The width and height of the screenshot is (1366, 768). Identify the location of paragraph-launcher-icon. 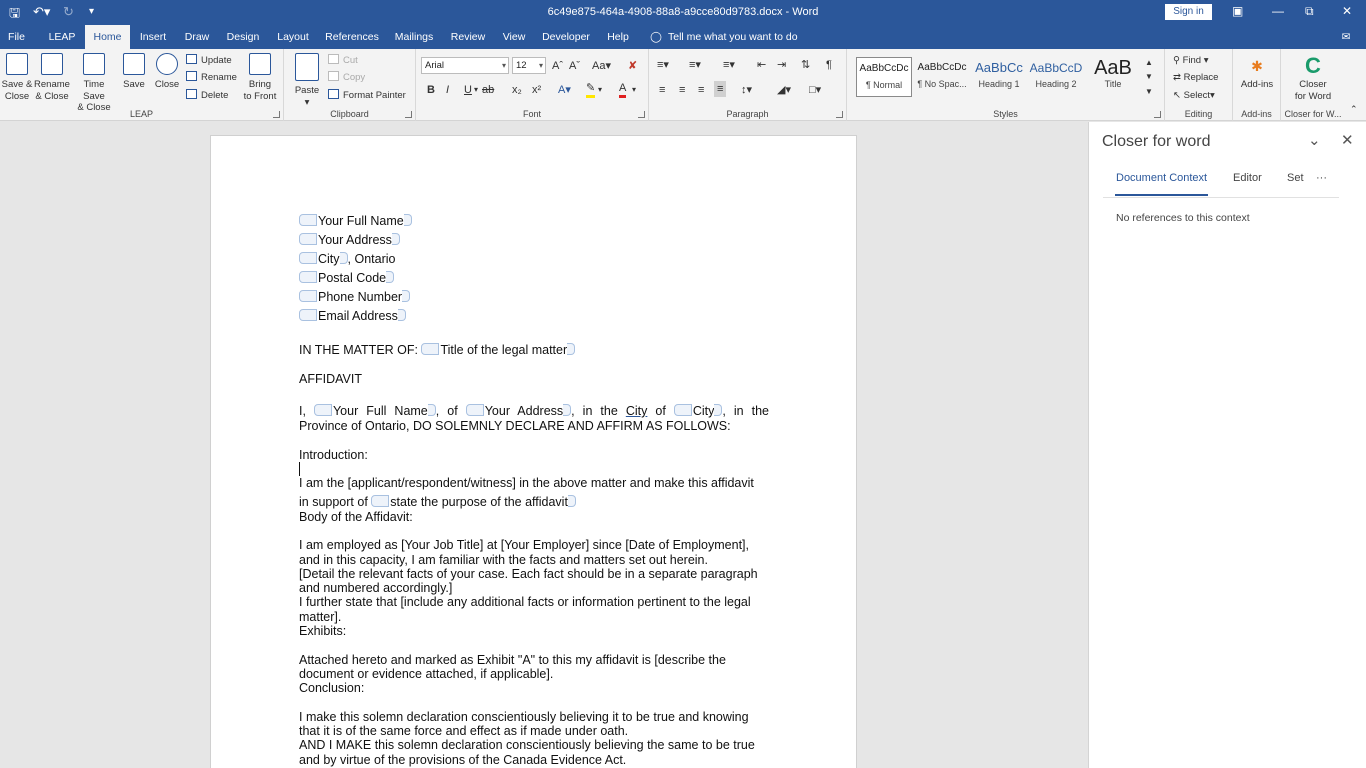
(839, 114).